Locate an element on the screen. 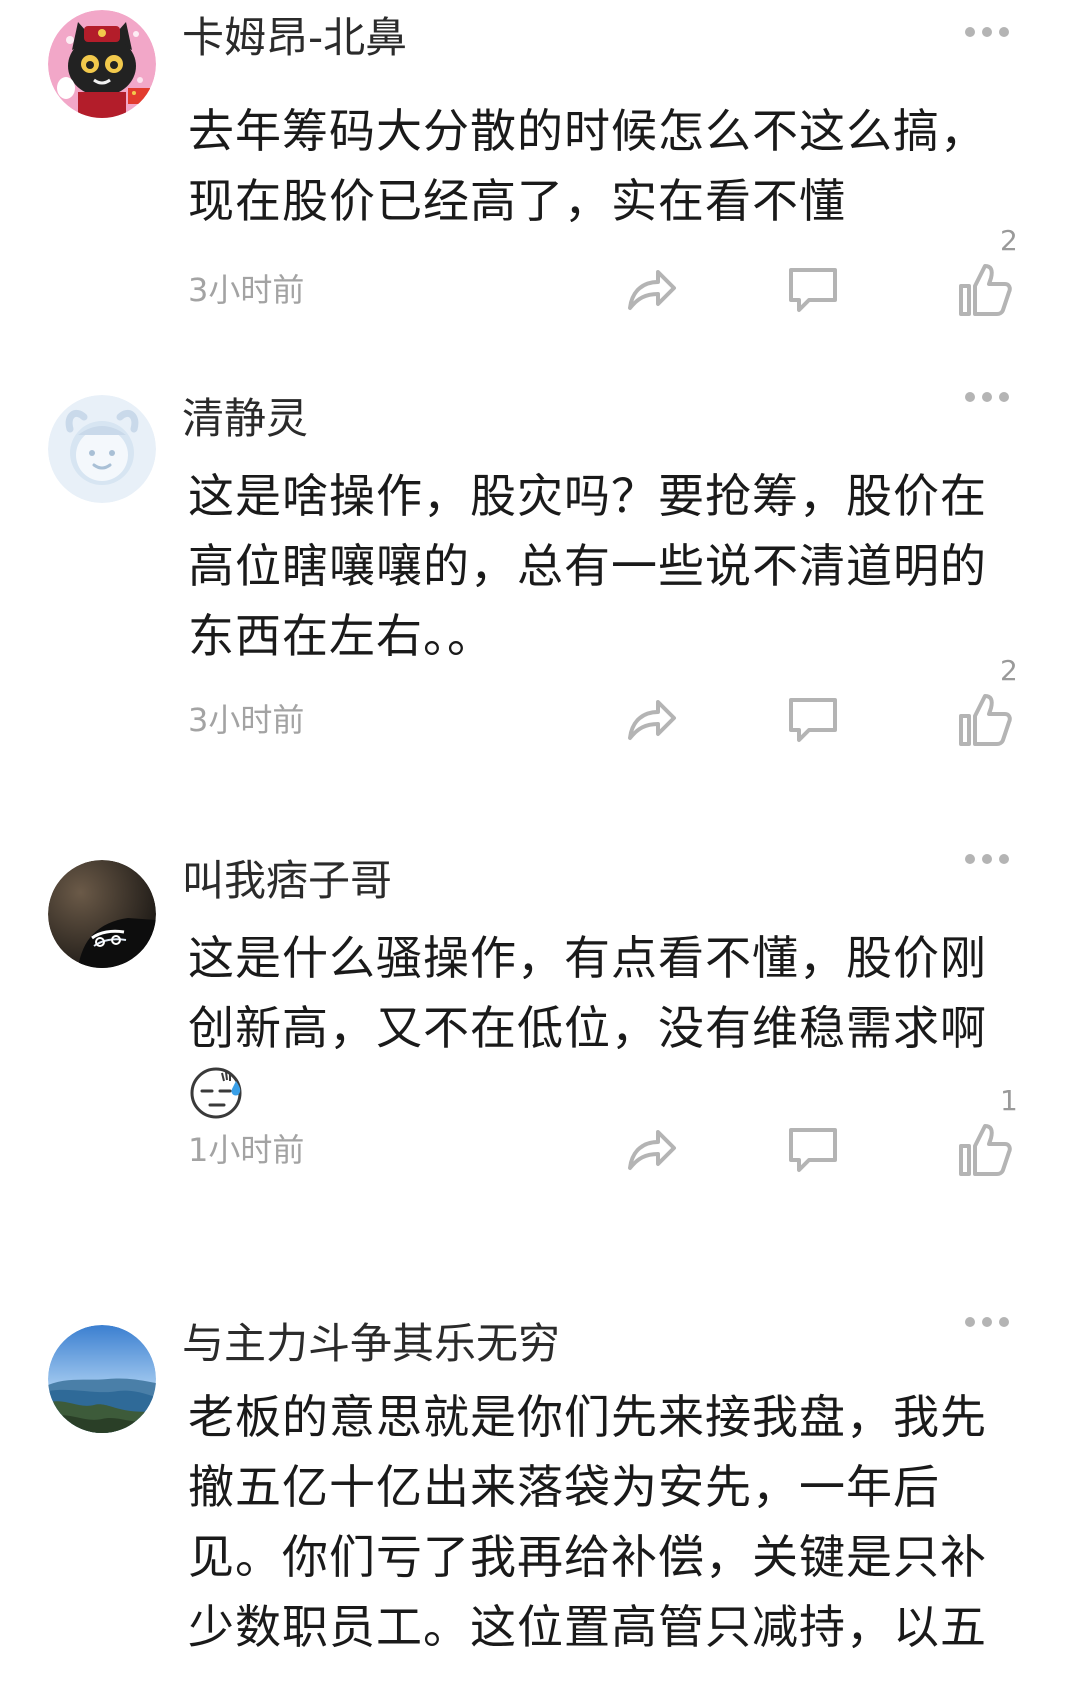  comment-line: 撤五亿十亿出来落袋为安先，一年后 is located at coordinates (564, 1487).